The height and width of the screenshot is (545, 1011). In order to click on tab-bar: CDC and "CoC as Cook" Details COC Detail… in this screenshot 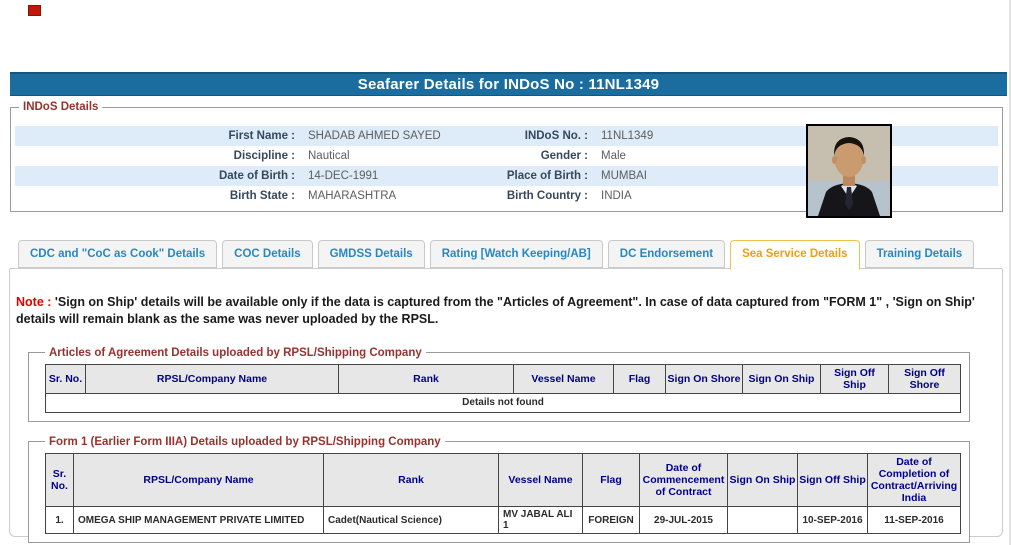, I will do `click(496, 255)`.